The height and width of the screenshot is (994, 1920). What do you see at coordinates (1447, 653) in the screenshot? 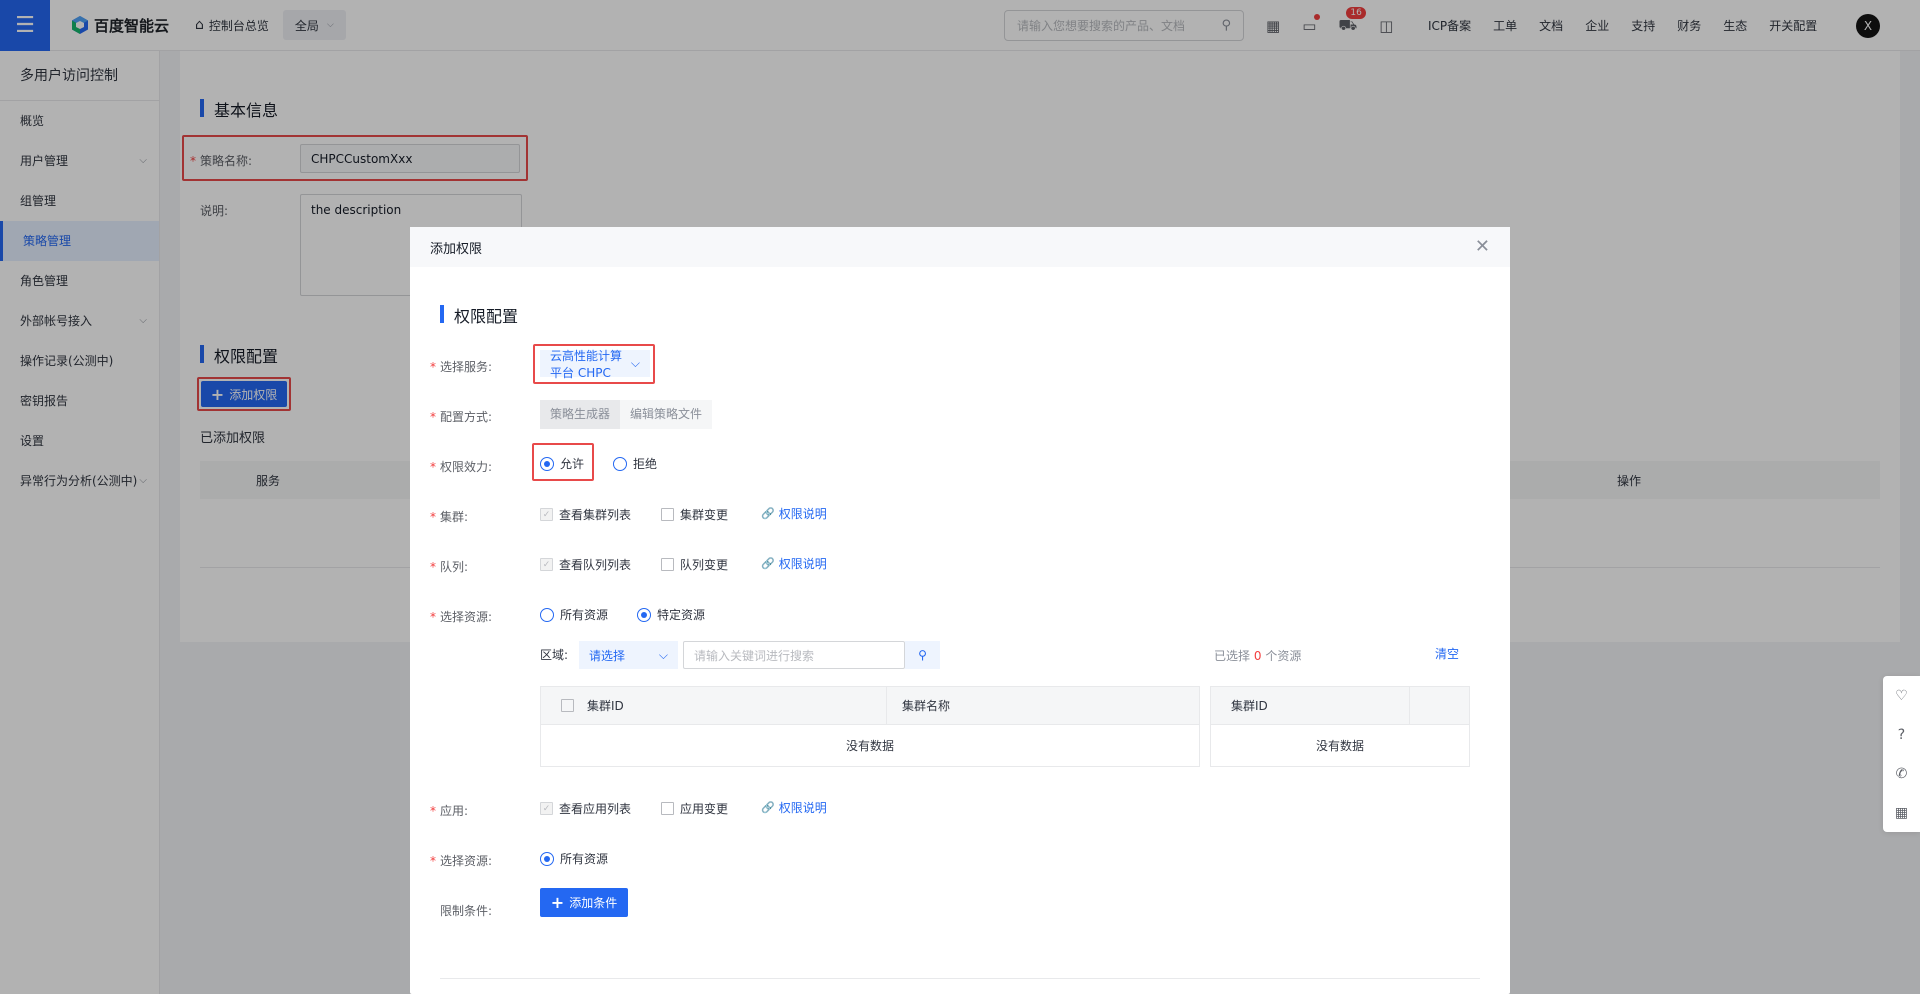
I see `clear-selection-link: 清空` at bounding box center [1447, 653].